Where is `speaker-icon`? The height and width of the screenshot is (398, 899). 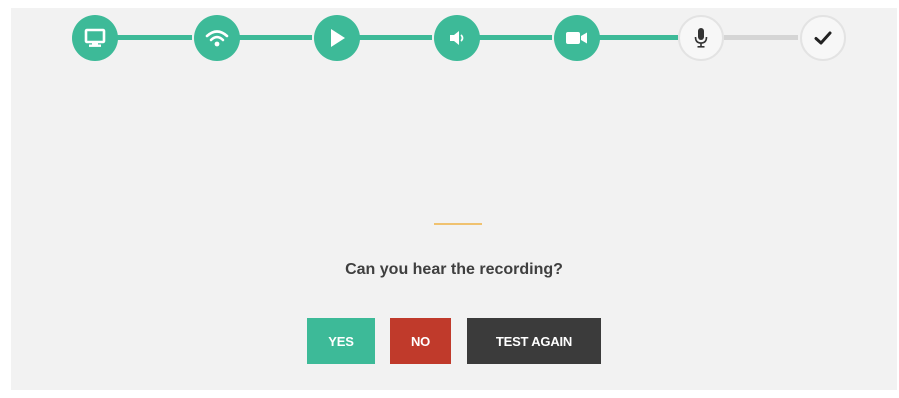
speaker-icon is located at coordinates (457, 38).